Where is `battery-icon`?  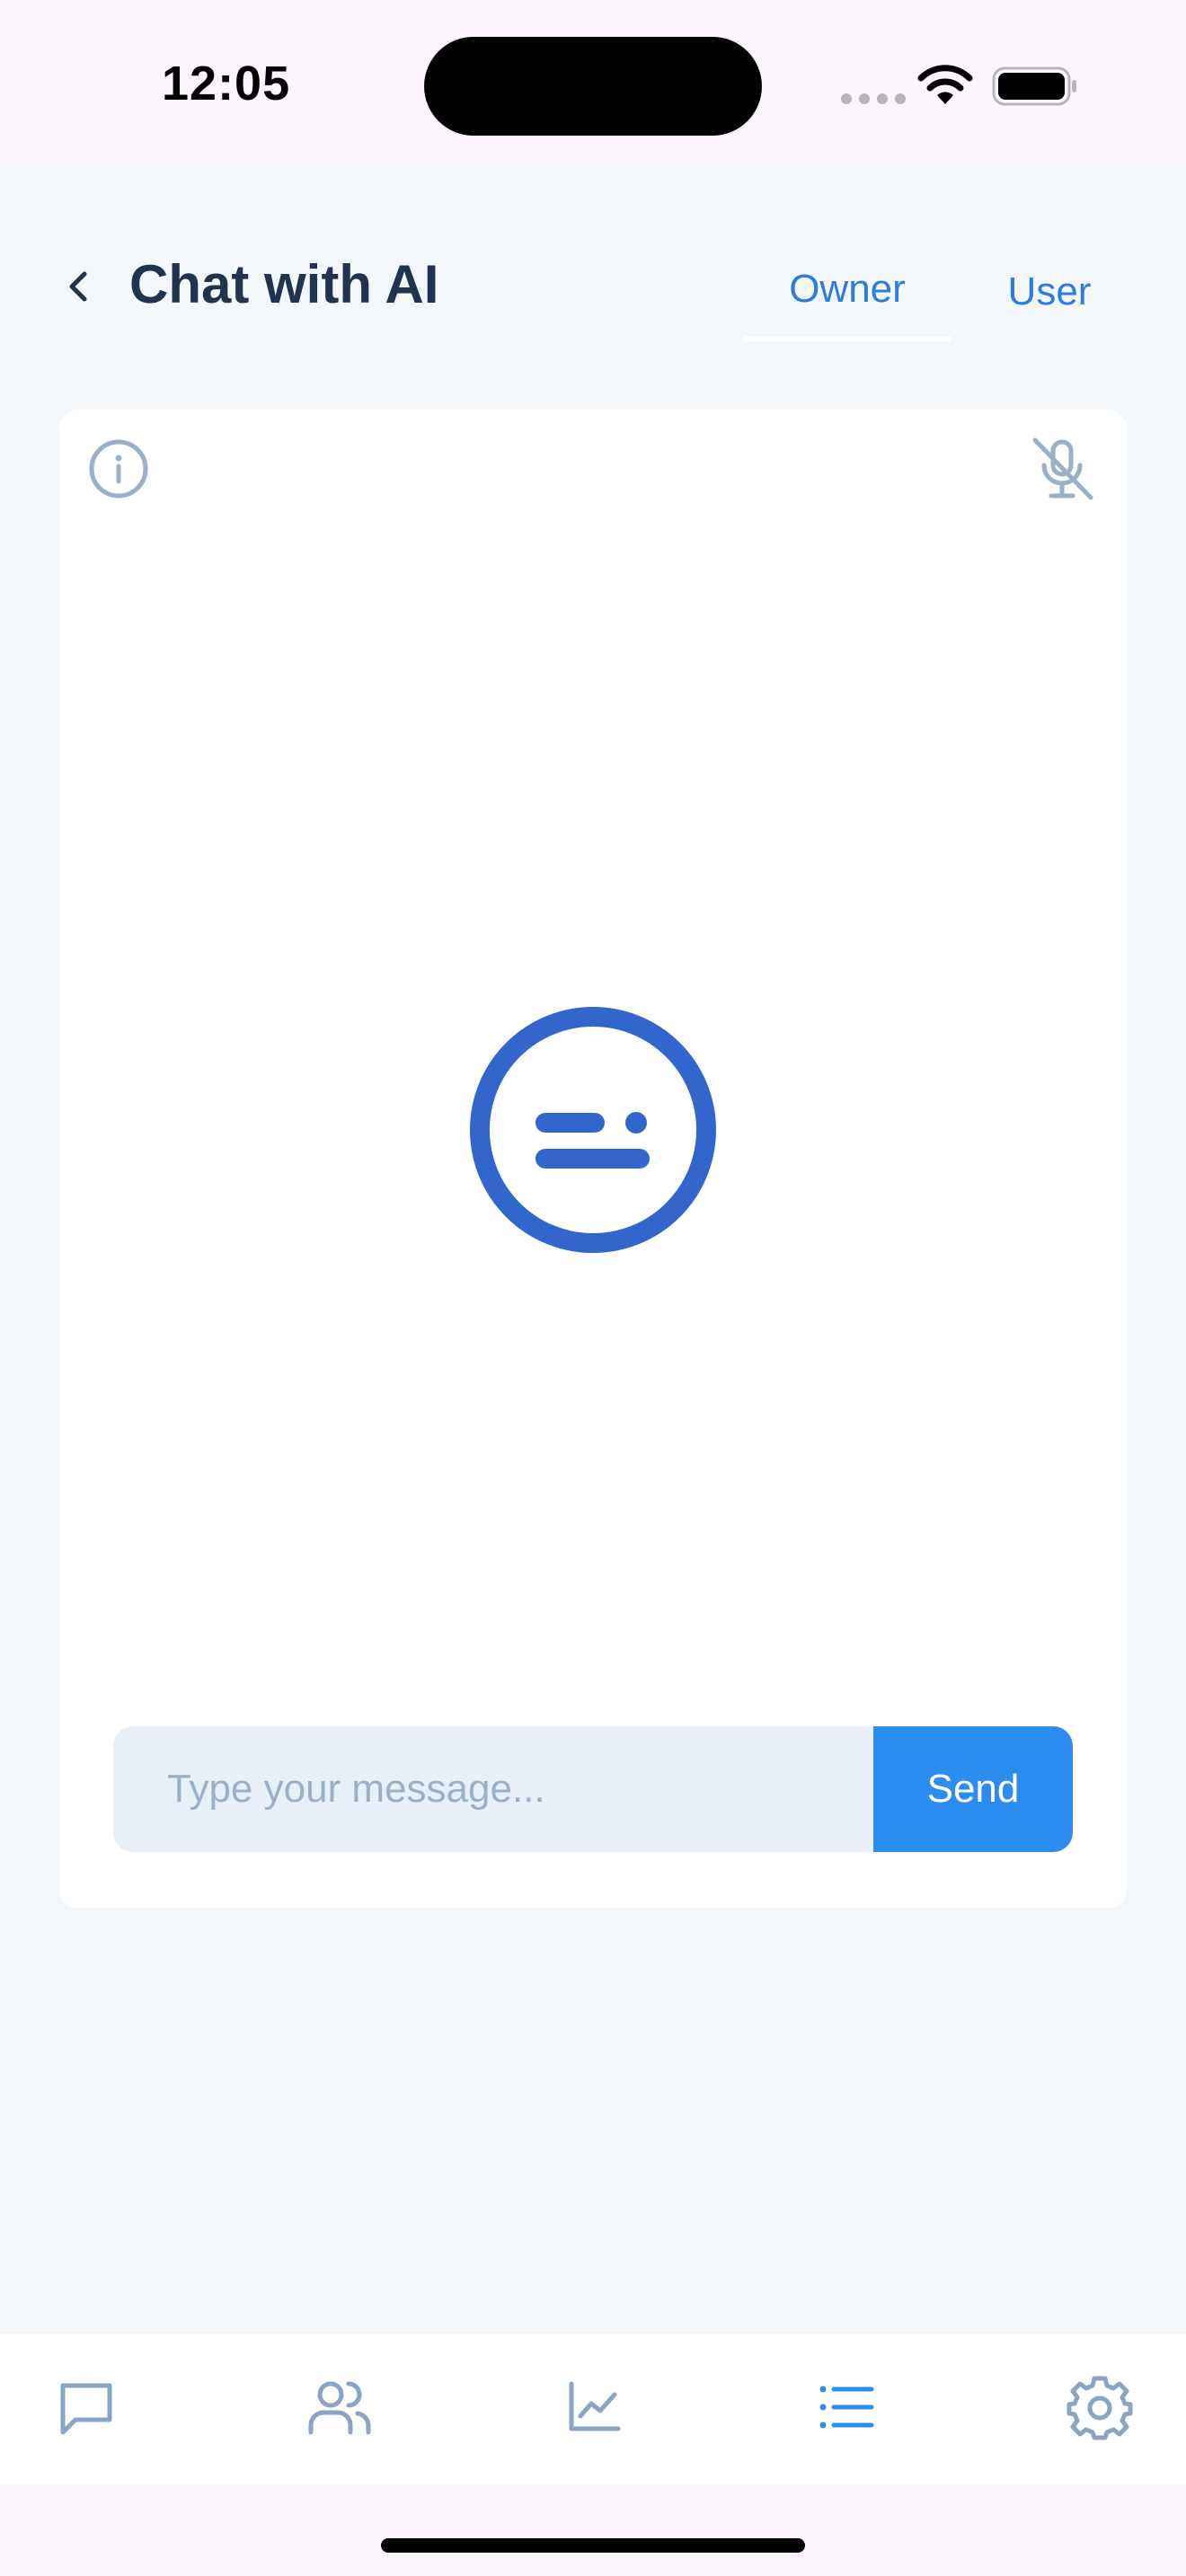
battery-icon is located at coordinates (1034, 86).